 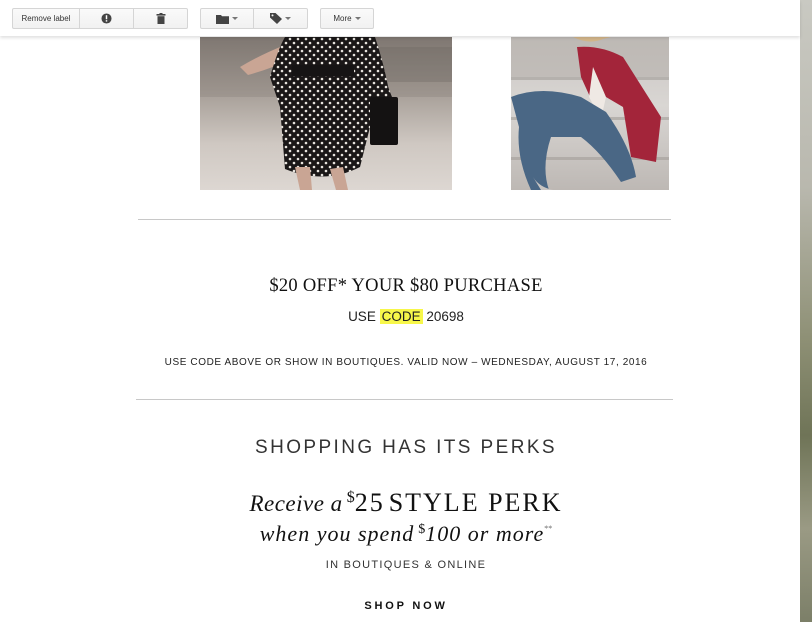 What do you see at coordinates (222, 19) in the screenshot?
I see `folder-icon` at bounding box center [222, 19].